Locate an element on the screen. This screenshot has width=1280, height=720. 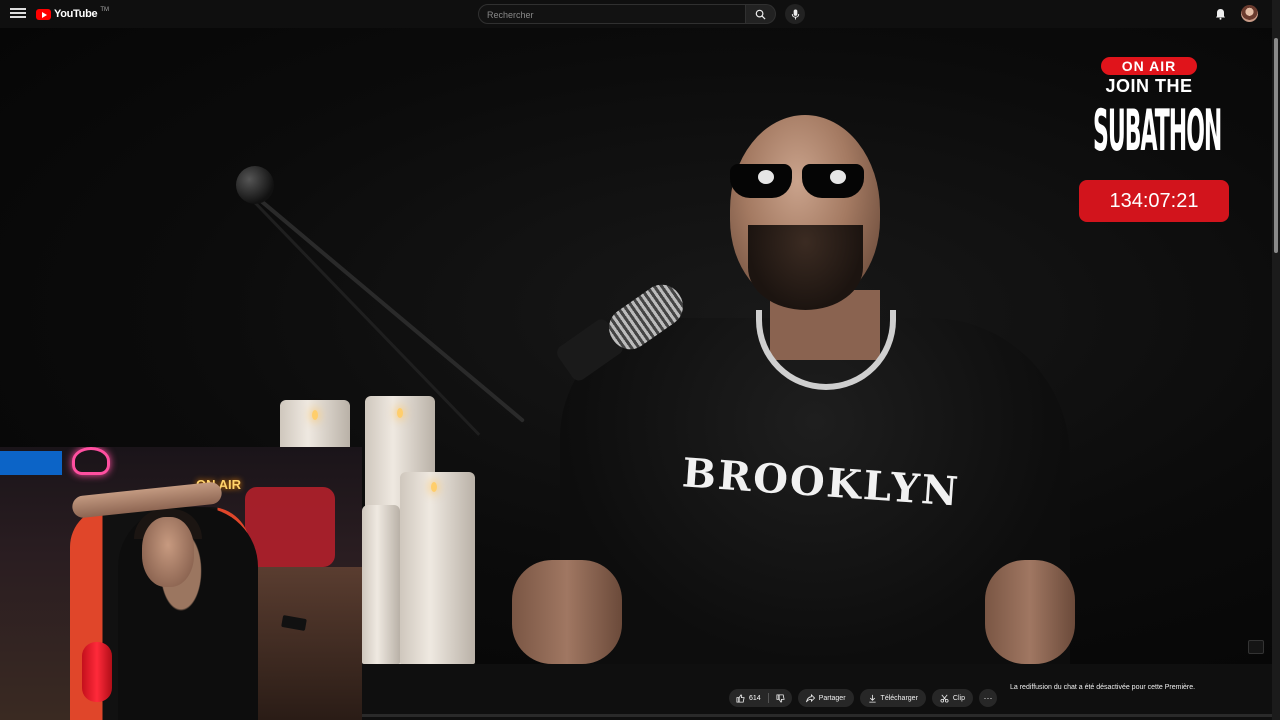
search-icon is located at coordinates (760, 14).